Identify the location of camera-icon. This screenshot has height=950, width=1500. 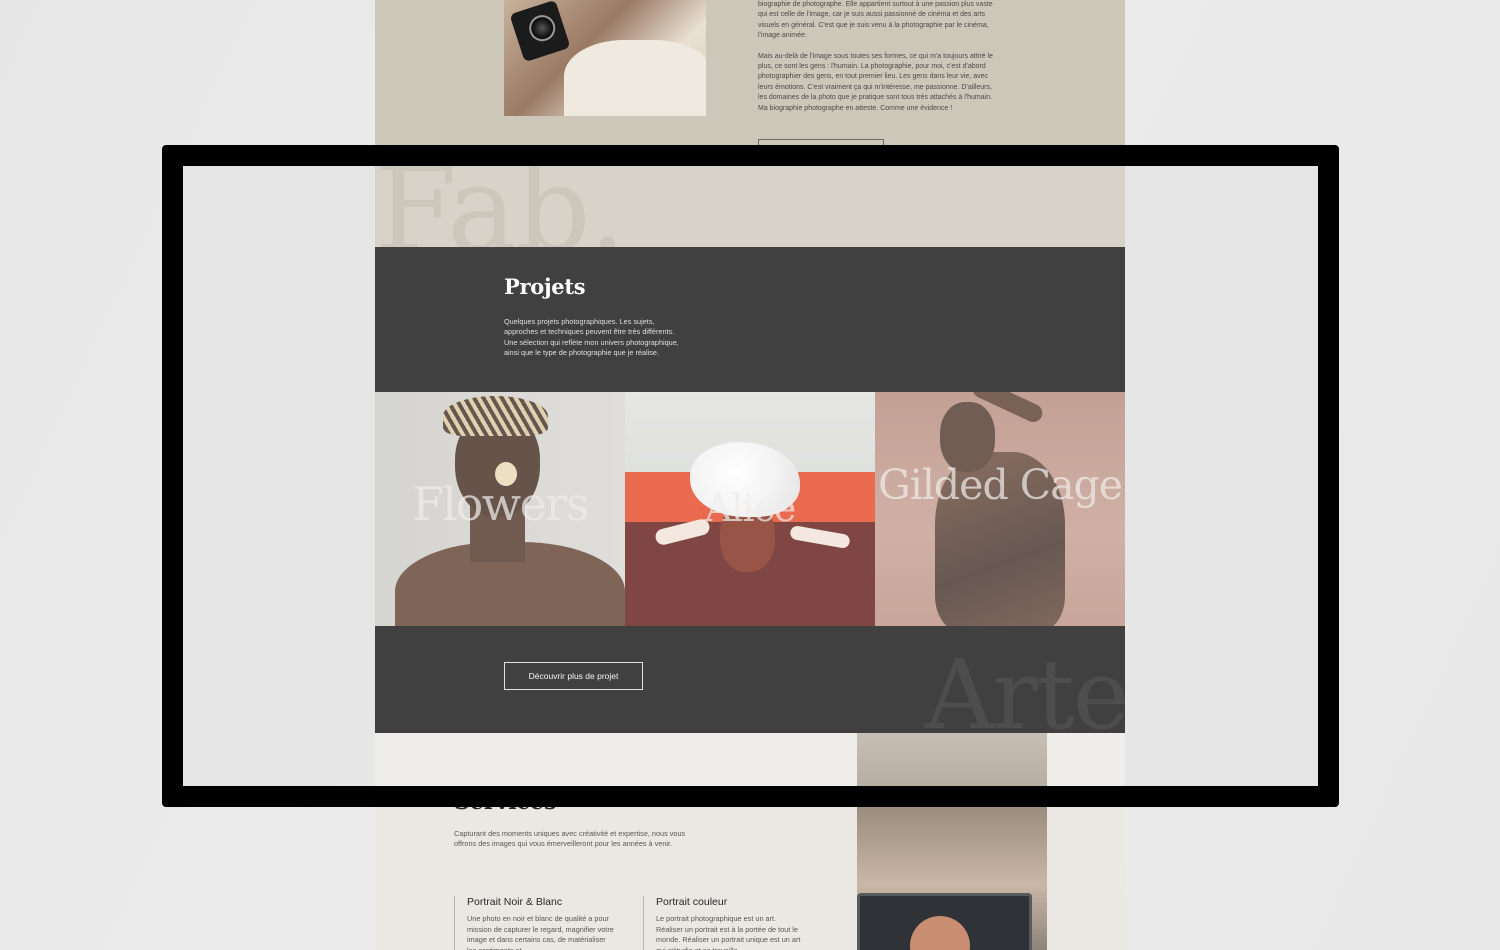
(540, 31).